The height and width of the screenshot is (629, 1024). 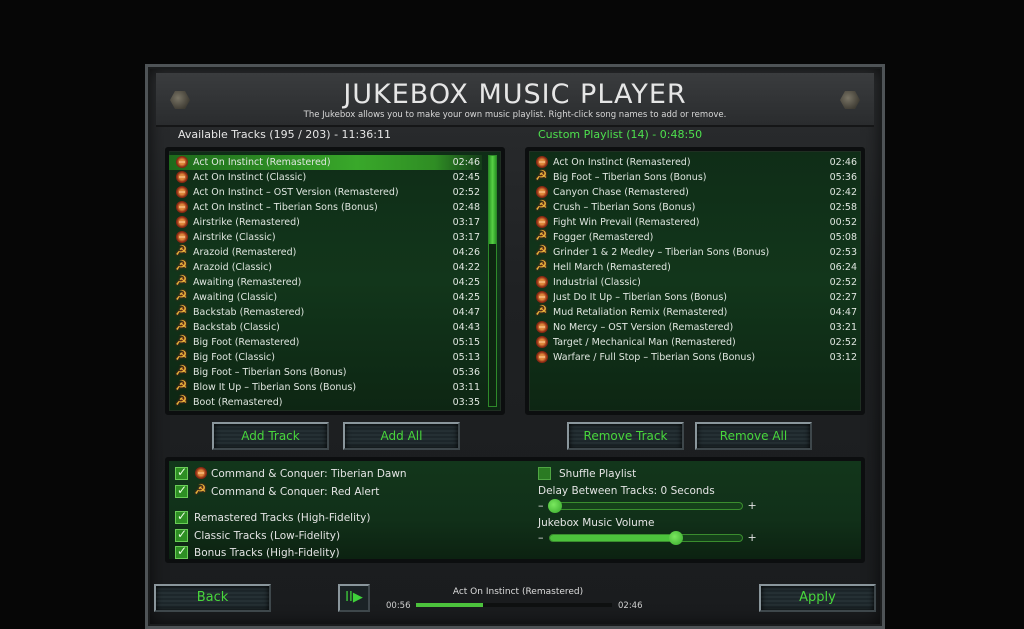 I want to click on volume-slider: – +, so click(x=647, y=537).